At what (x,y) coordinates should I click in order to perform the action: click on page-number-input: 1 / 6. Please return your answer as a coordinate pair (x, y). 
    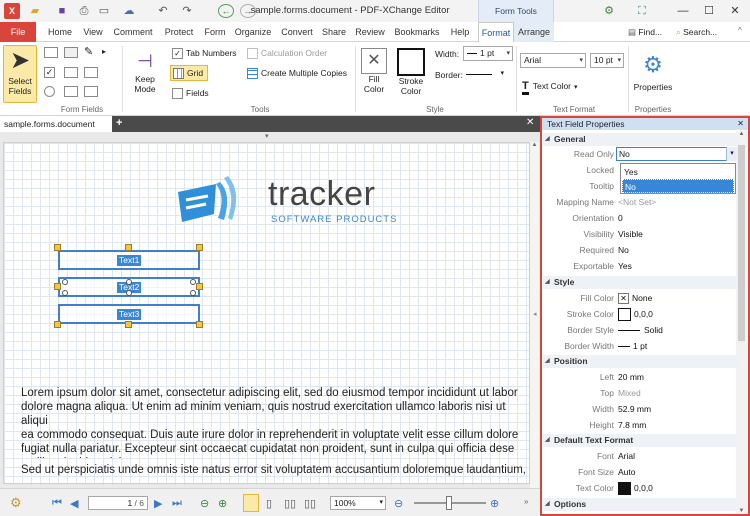
    Looking at the image, I should click on (118, 503).